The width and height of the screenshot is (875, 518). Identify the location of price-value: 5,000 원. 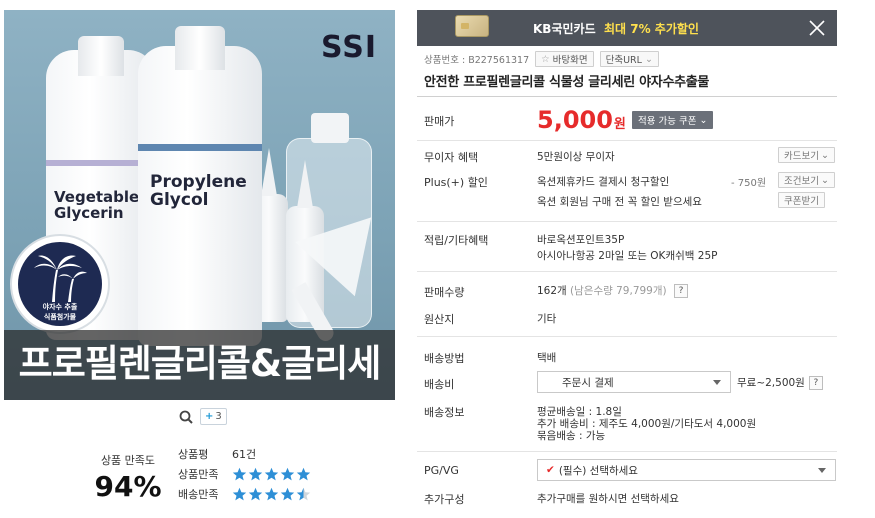
(581, 120).